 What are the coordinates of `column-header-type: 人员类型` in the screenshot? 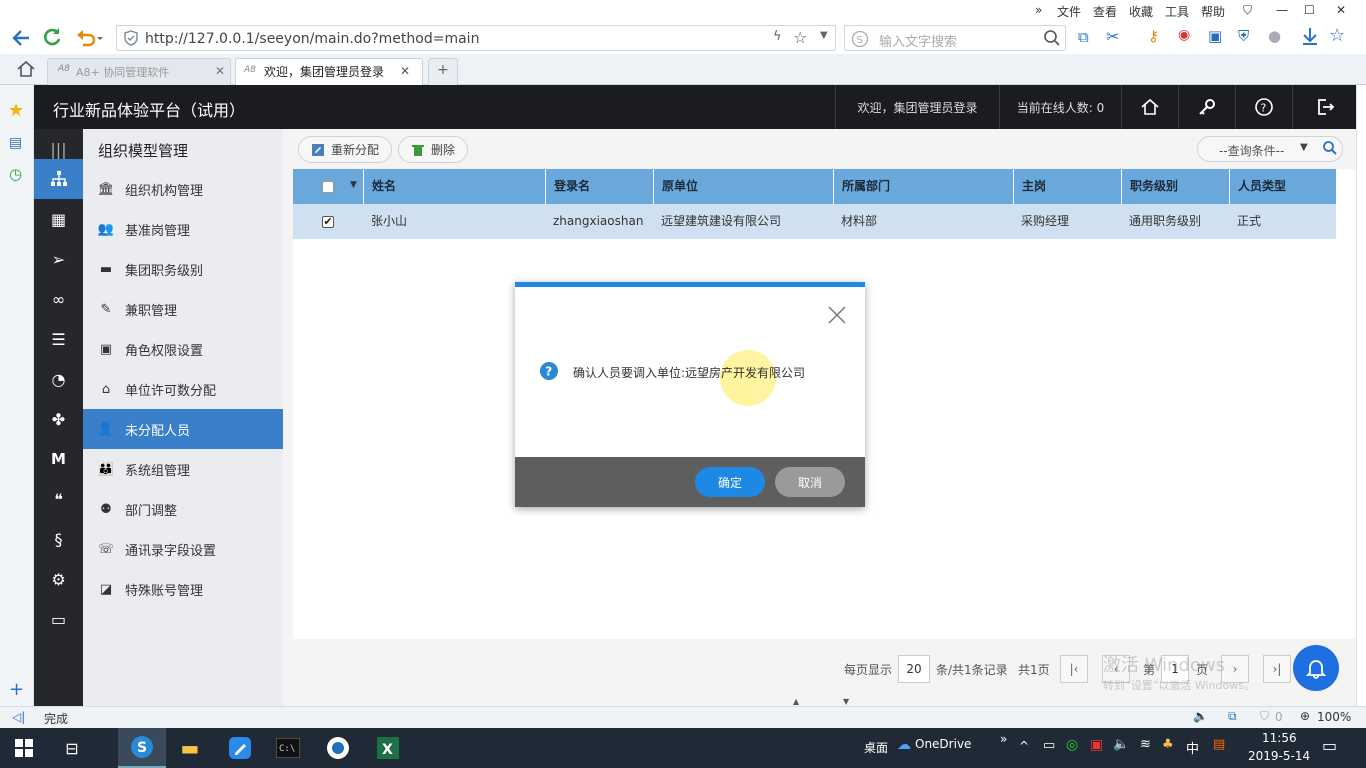 It's located at (1282, 186).